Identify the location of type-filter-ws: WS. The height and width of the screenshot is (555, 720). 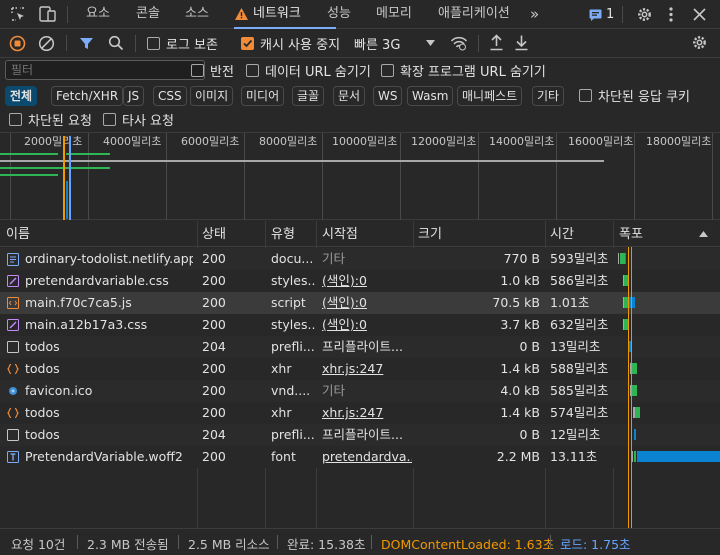
(388, 96).